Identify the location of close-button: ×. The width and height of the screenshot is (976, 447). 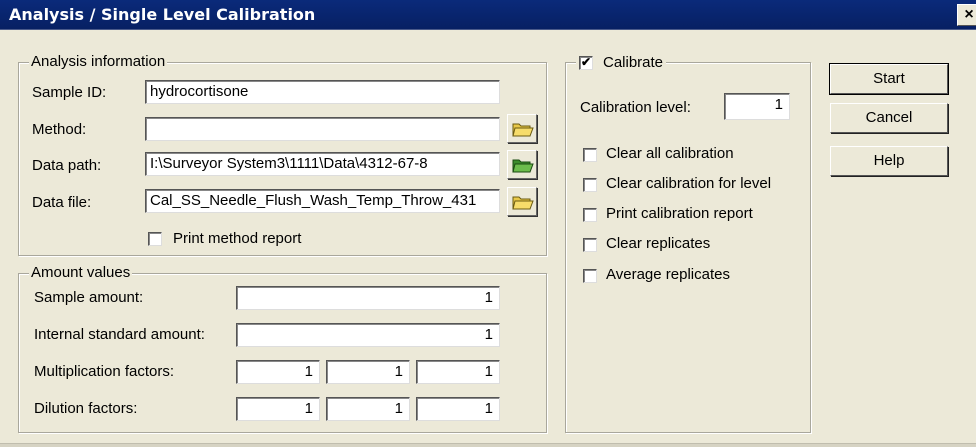
(966, 15).